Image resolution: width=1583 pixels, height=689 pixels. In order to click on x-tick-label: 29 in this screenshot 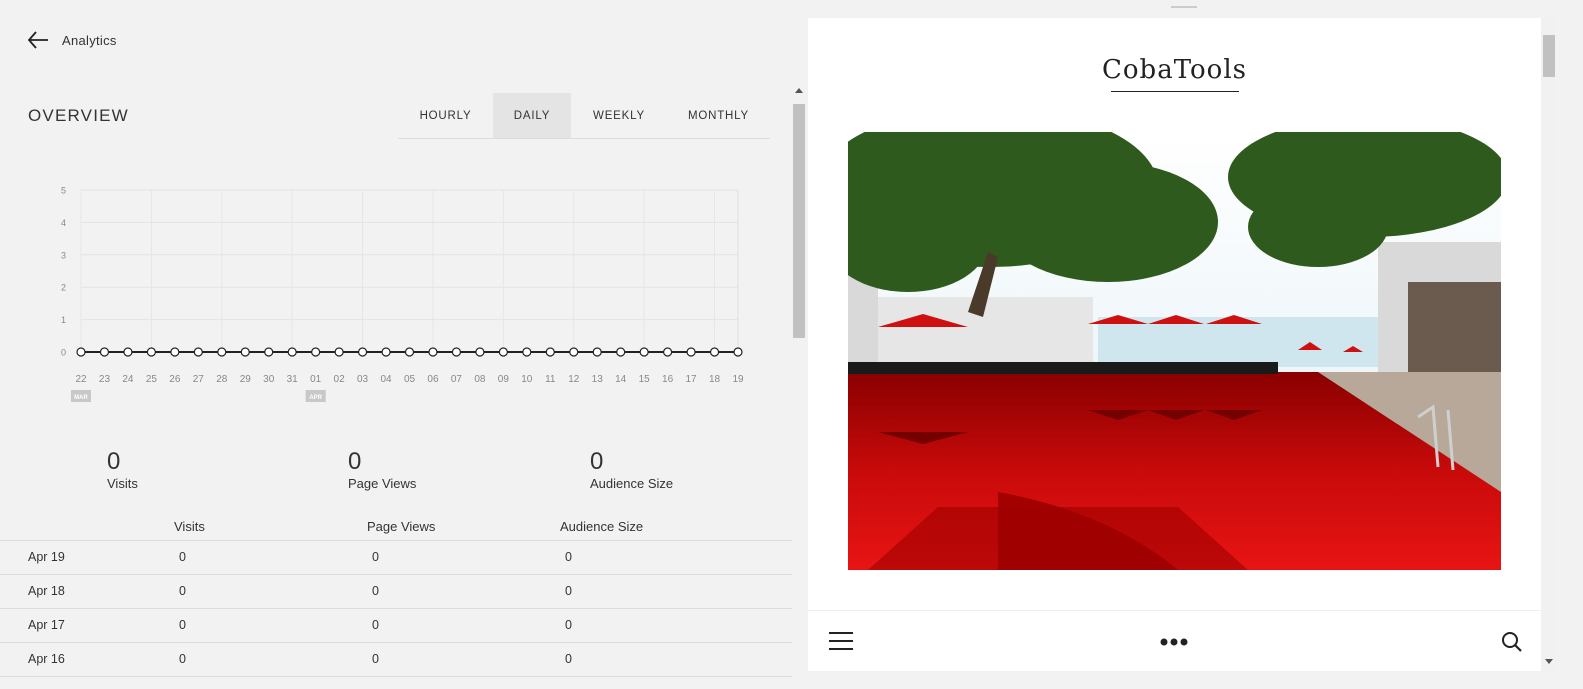, I will do `click(246, 379)`.